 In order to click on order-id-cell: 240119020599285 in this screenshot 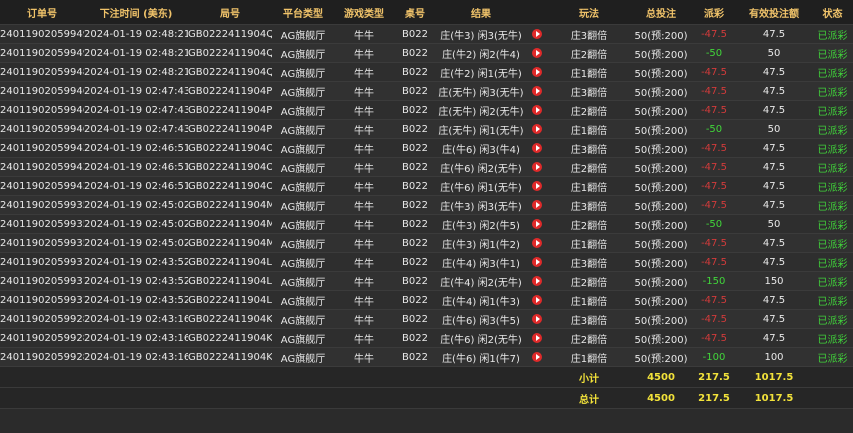, I will do `click(42, 319)`.